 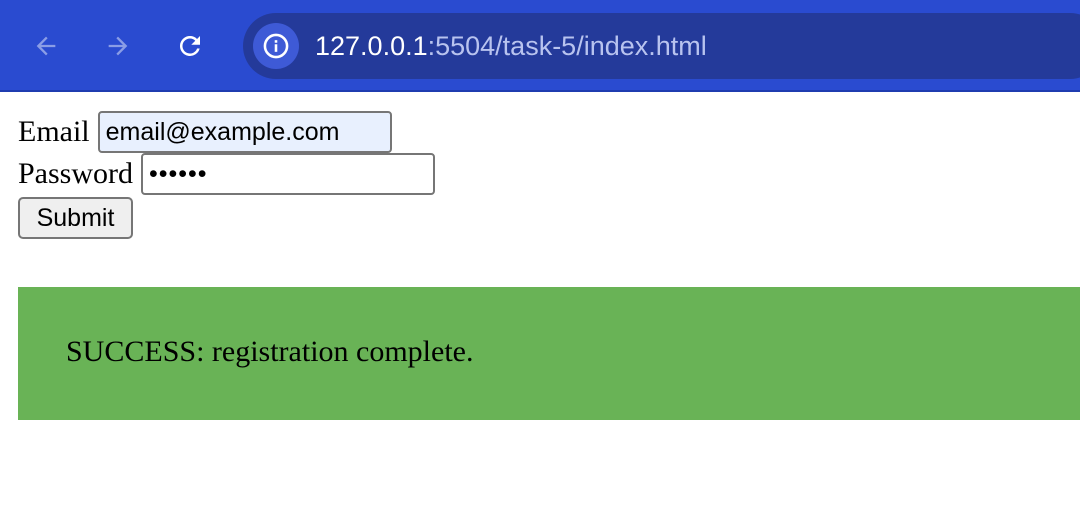 I want to click on password-field: ••••••, so click(x=288, y=174).